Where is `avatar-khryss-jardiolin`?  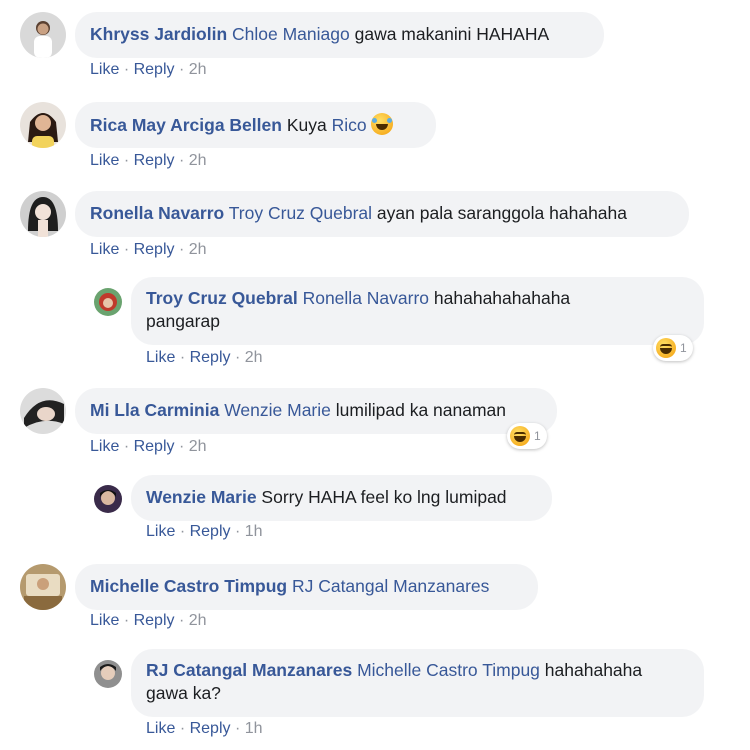
avatar-khryss-jardiolin is located at coordinates (43, 35).